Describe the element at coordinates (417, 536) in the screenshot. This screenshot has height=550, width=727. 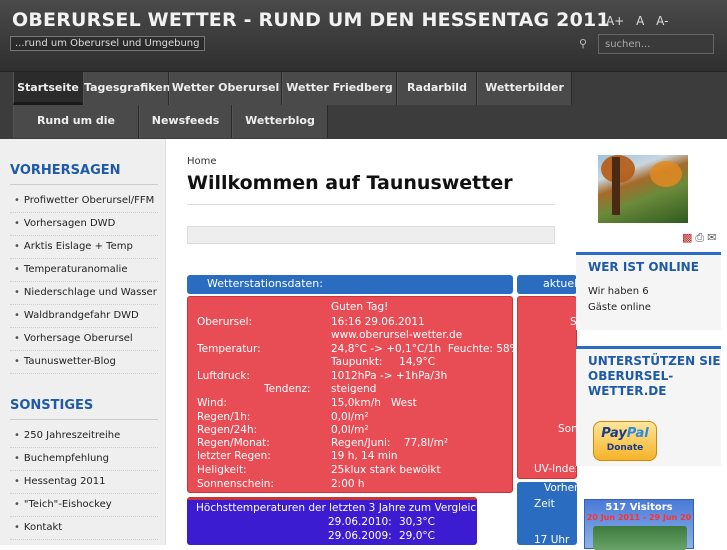
I see `history-value: 29,0°C` at that location.